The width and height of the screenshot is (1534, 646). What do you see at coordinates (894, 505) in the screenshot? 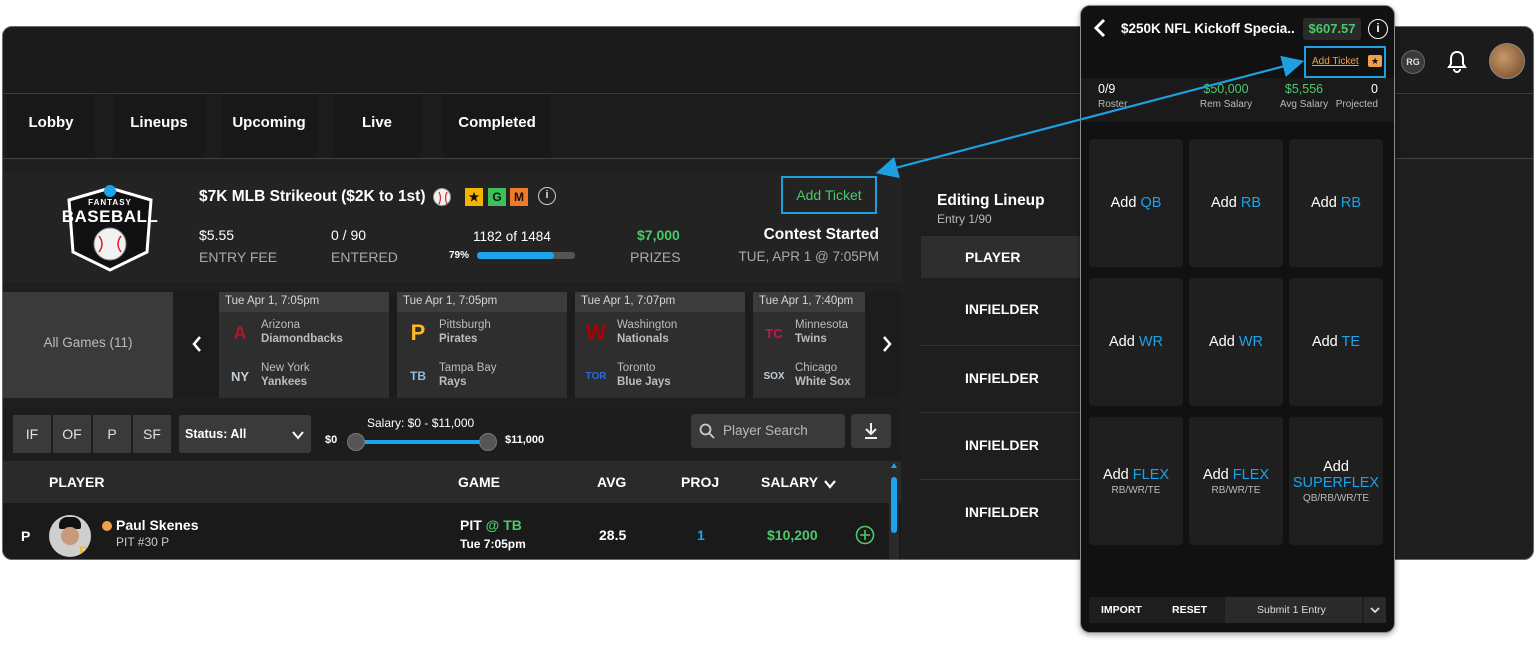
I see `scrollbar-thumb` at bounding box center [894, 505].